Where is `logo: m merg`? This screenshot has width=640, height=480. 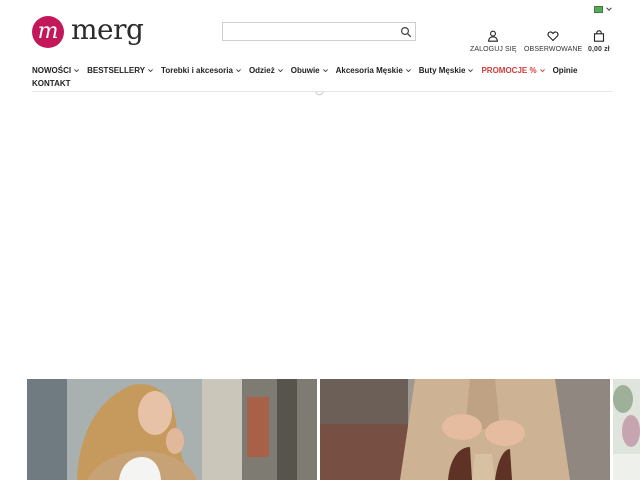
logo: m merg is located at coordinates (88, 30).